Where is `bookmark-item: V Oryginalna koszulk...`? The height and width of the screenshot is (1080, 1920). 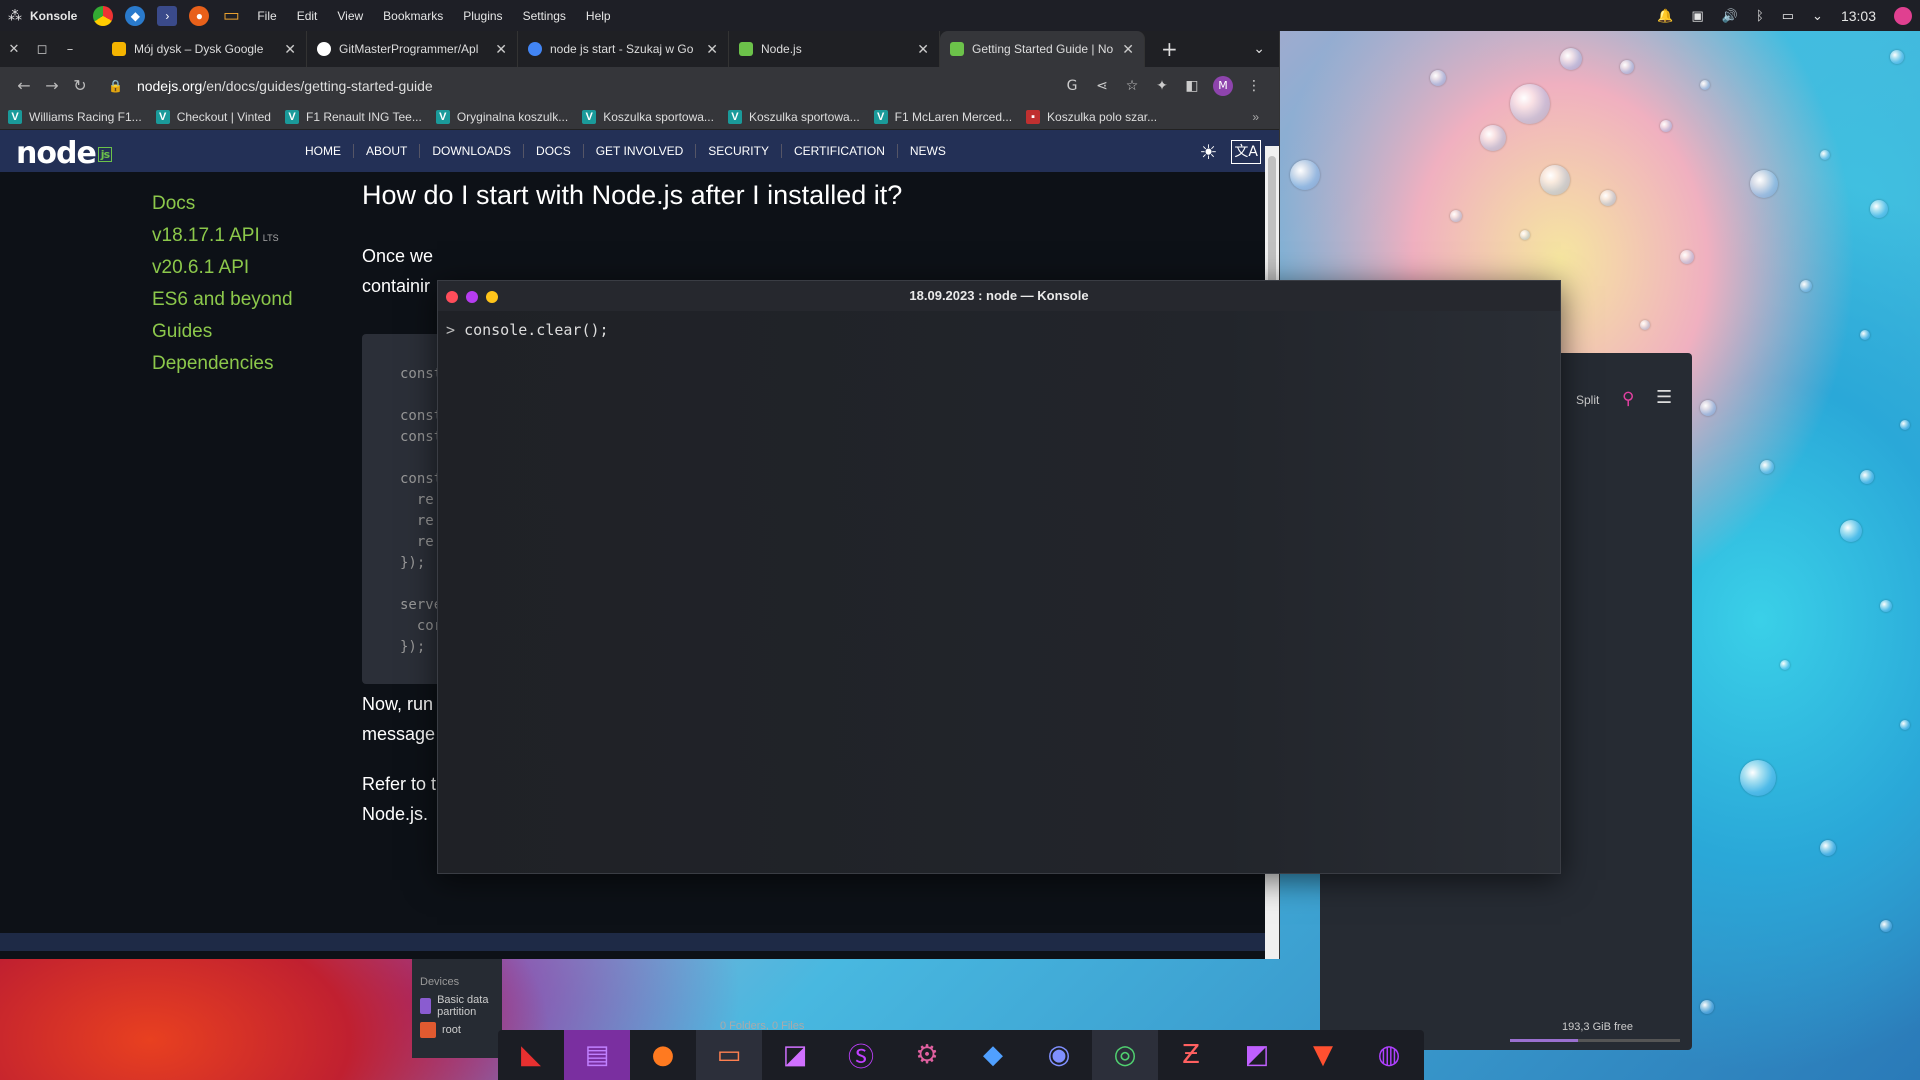 bookmark-item: V Oryginalna koszulk... is located at coordinates (501, 116).